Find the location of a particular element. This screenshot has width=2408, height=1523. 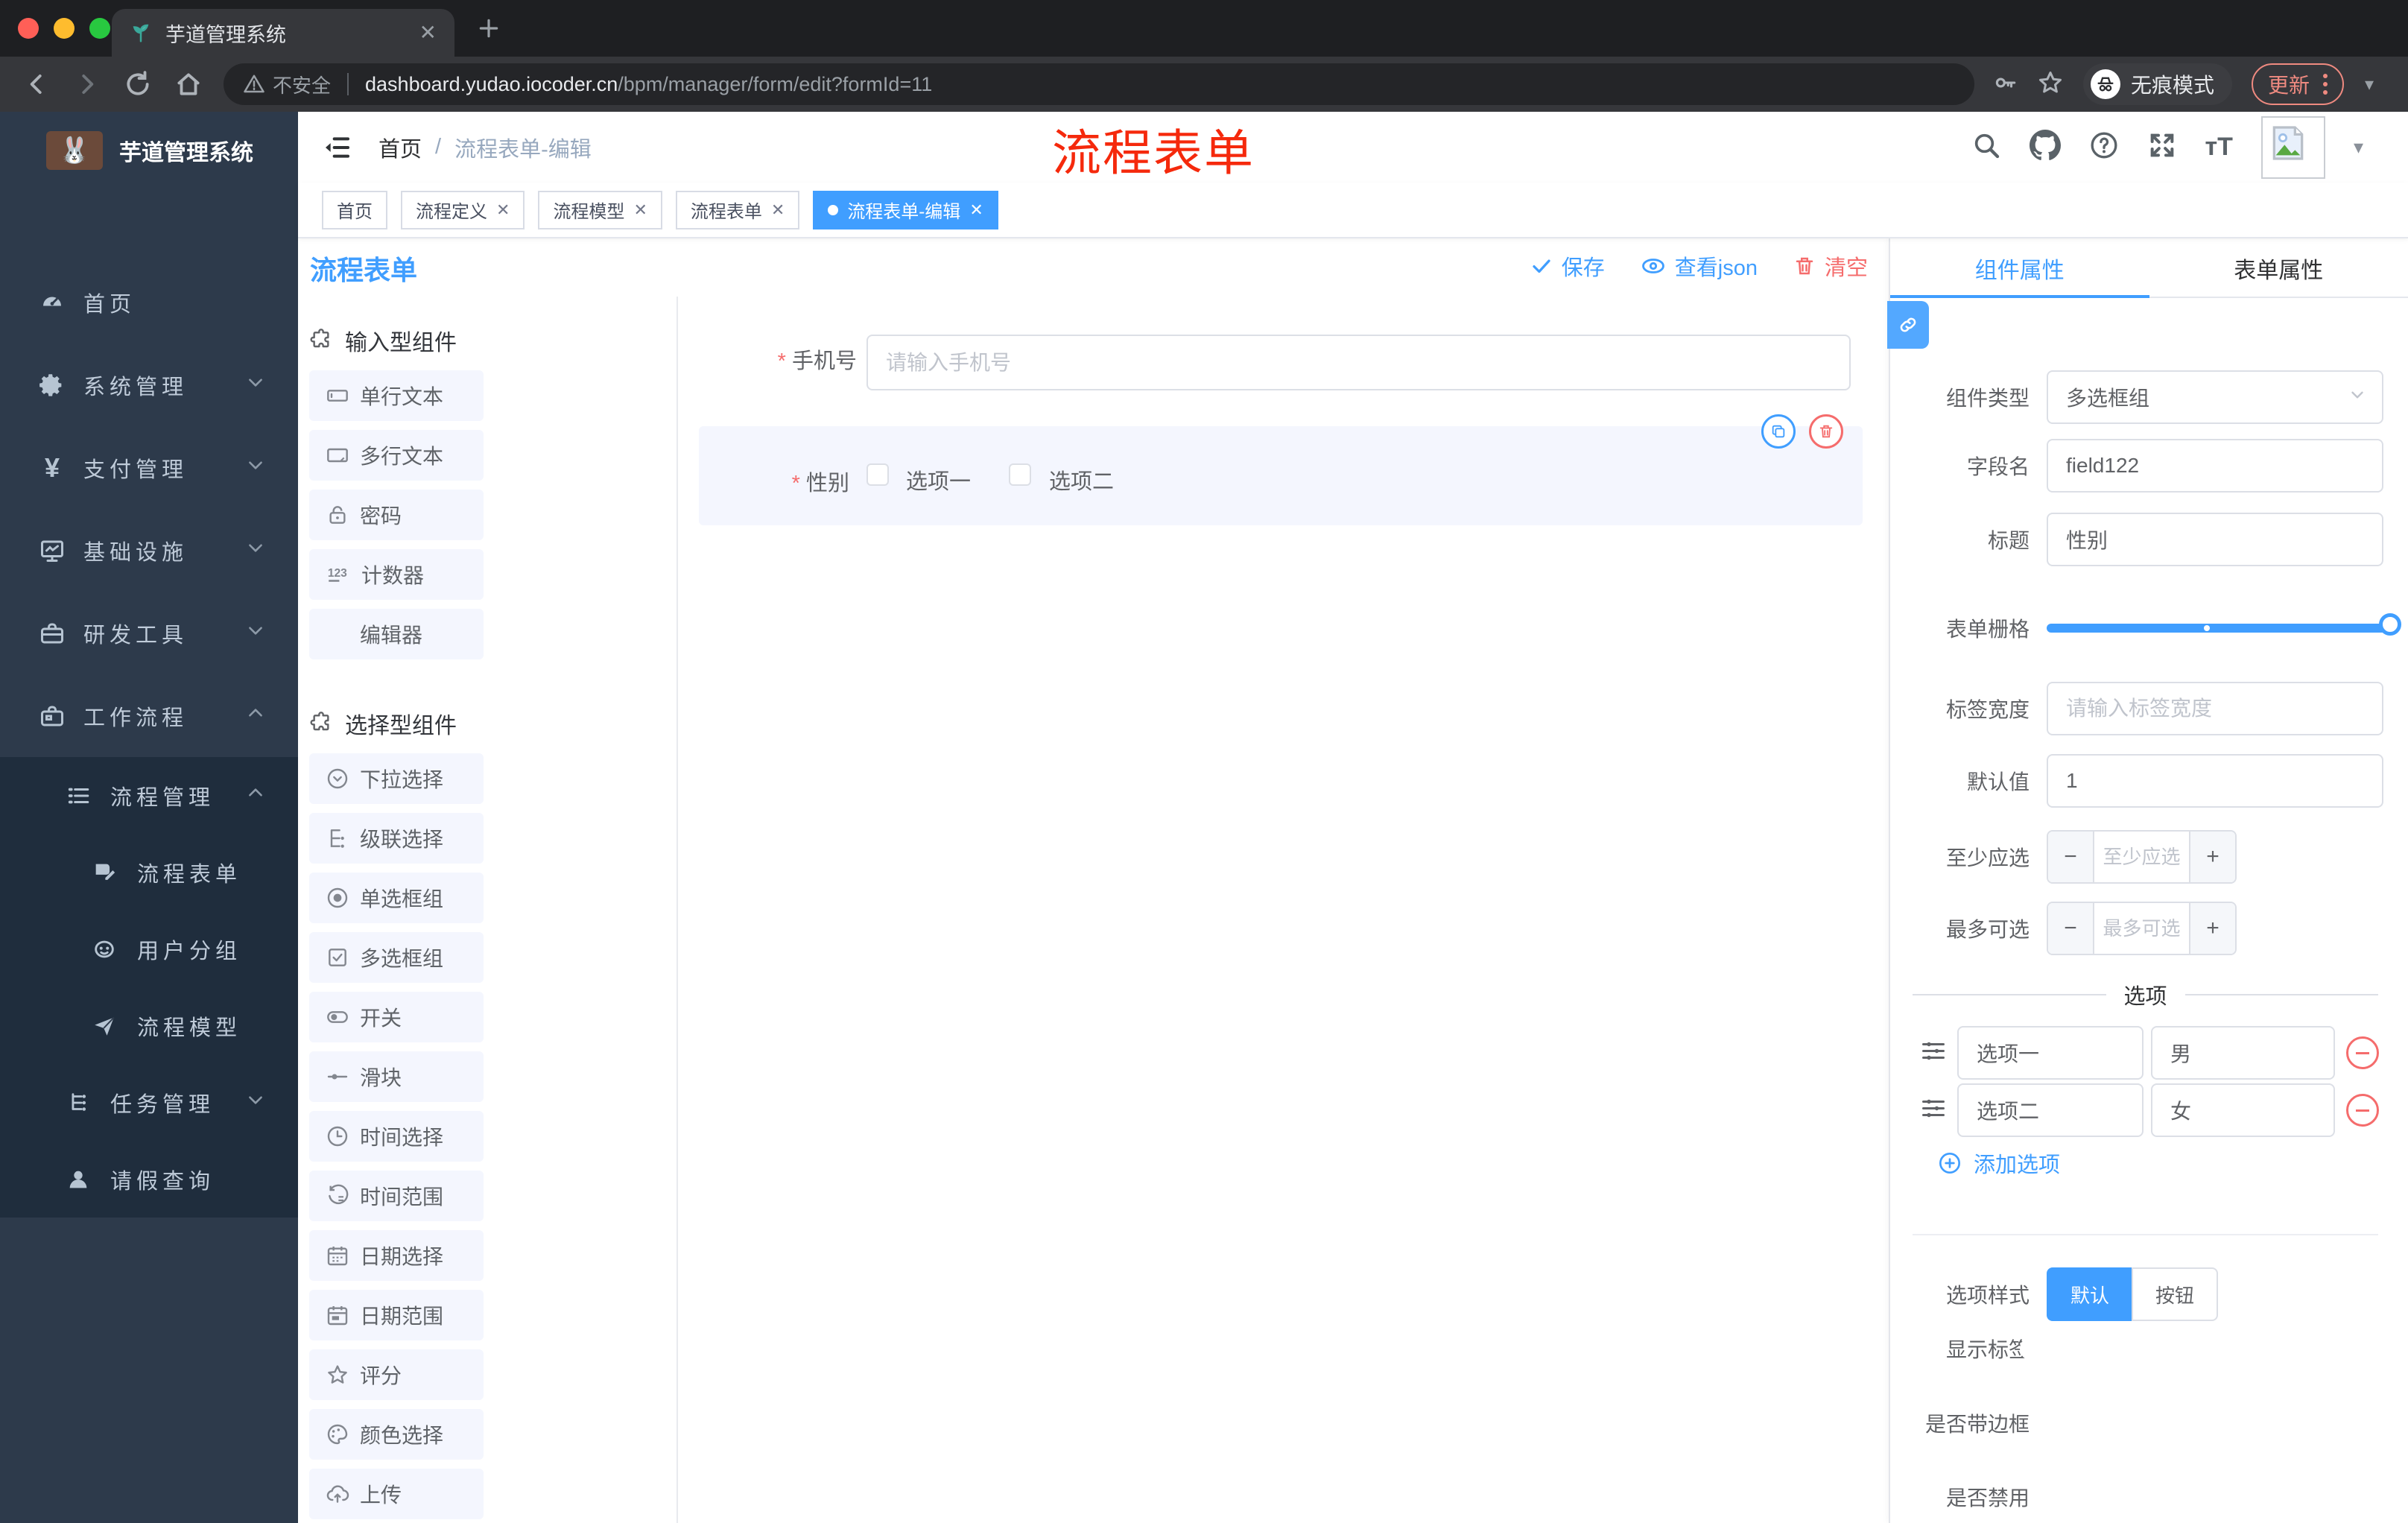

sidebar-item-user-group: 用户分组 is located at coordinates (149, 949).